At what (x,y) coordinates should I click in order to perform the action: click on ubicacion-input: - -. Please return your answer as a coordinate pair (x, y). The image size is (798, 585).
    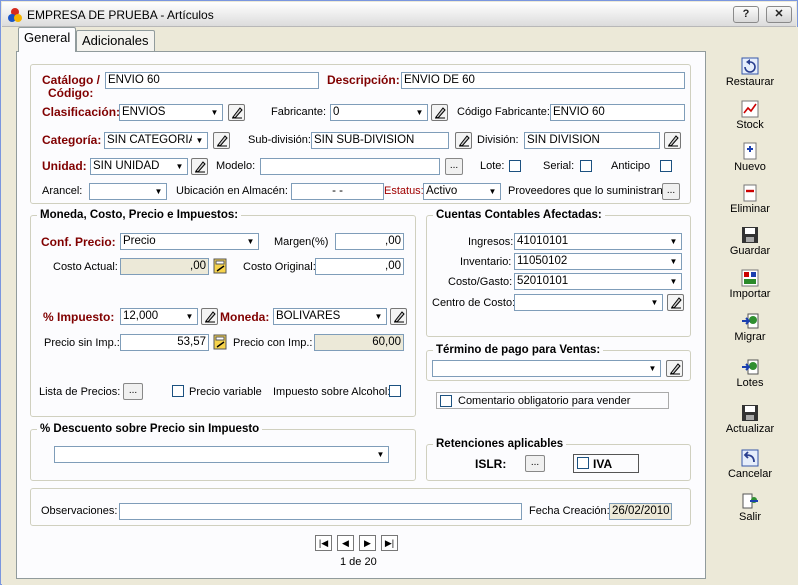
    Looking at the image, I should click on (337, 191).